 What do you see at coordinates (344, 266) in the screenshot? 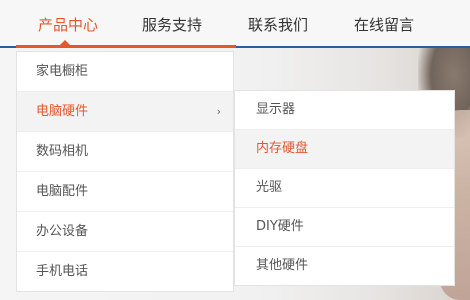
I see `submenu-item-other-hardware: 其他硬件` at bounding box center [344, 266].